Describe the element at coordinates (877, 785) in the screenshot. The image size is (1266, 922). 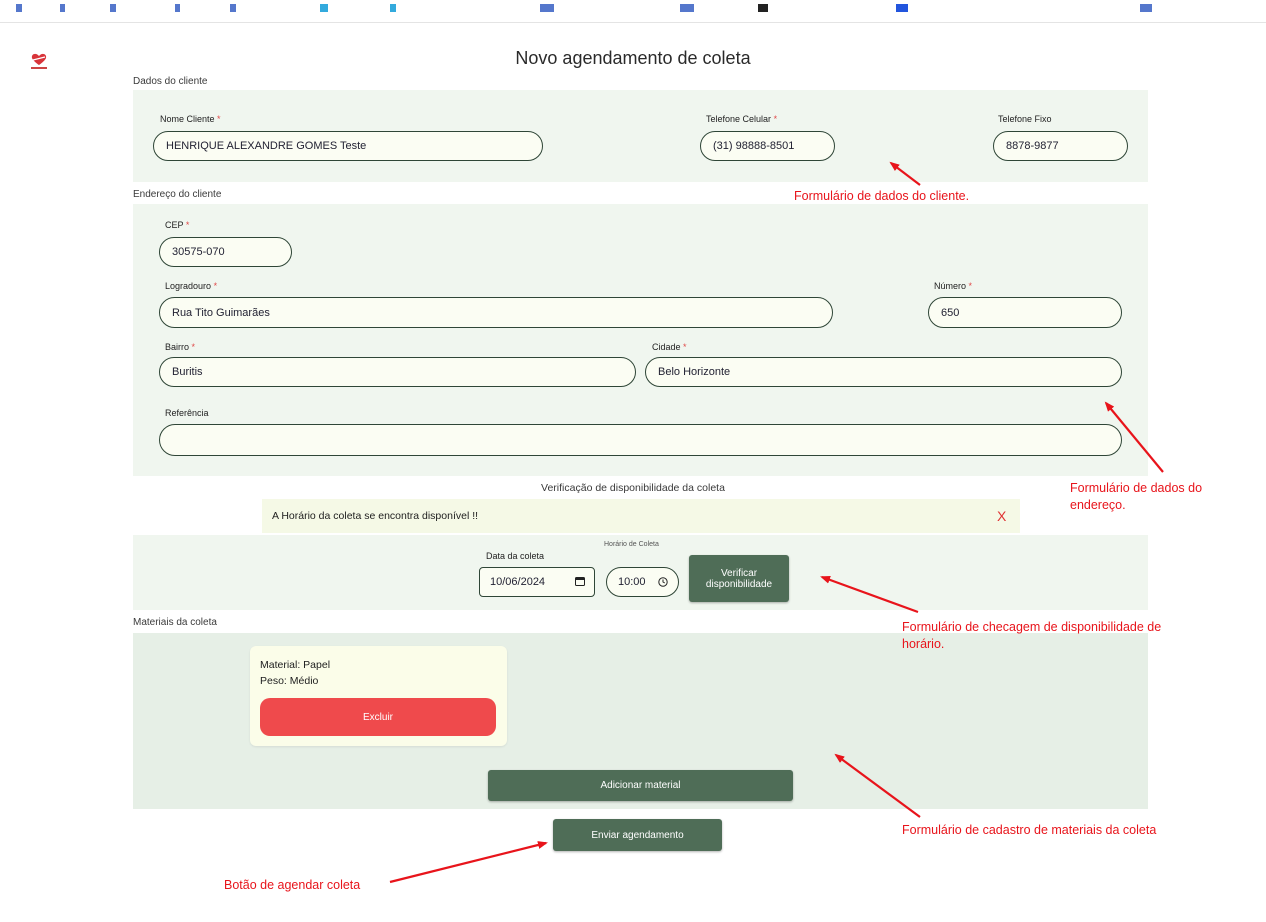
I see `arrow-materiais` at that location.